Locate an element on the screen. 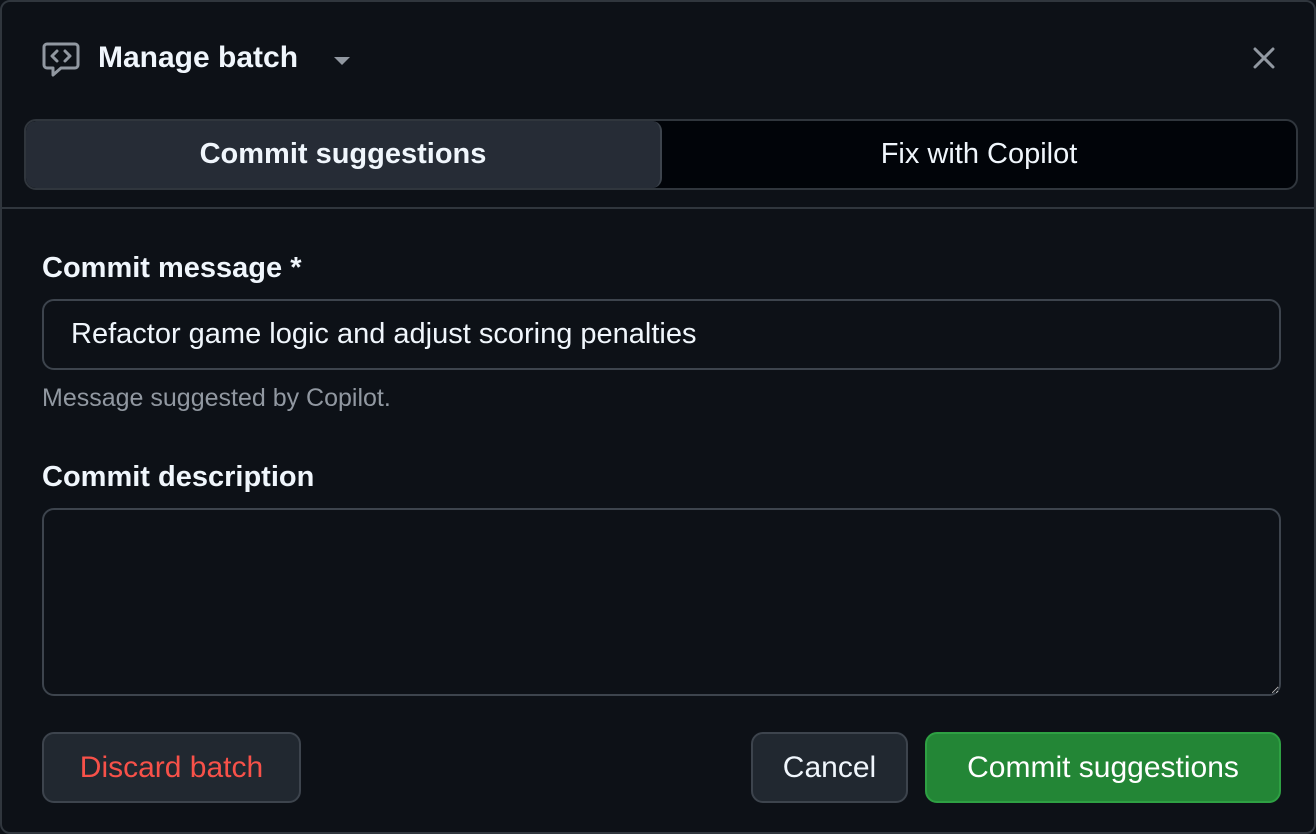 This screenshot has width=1316, height=834. close-icon is located at coordinates (1264, 58).